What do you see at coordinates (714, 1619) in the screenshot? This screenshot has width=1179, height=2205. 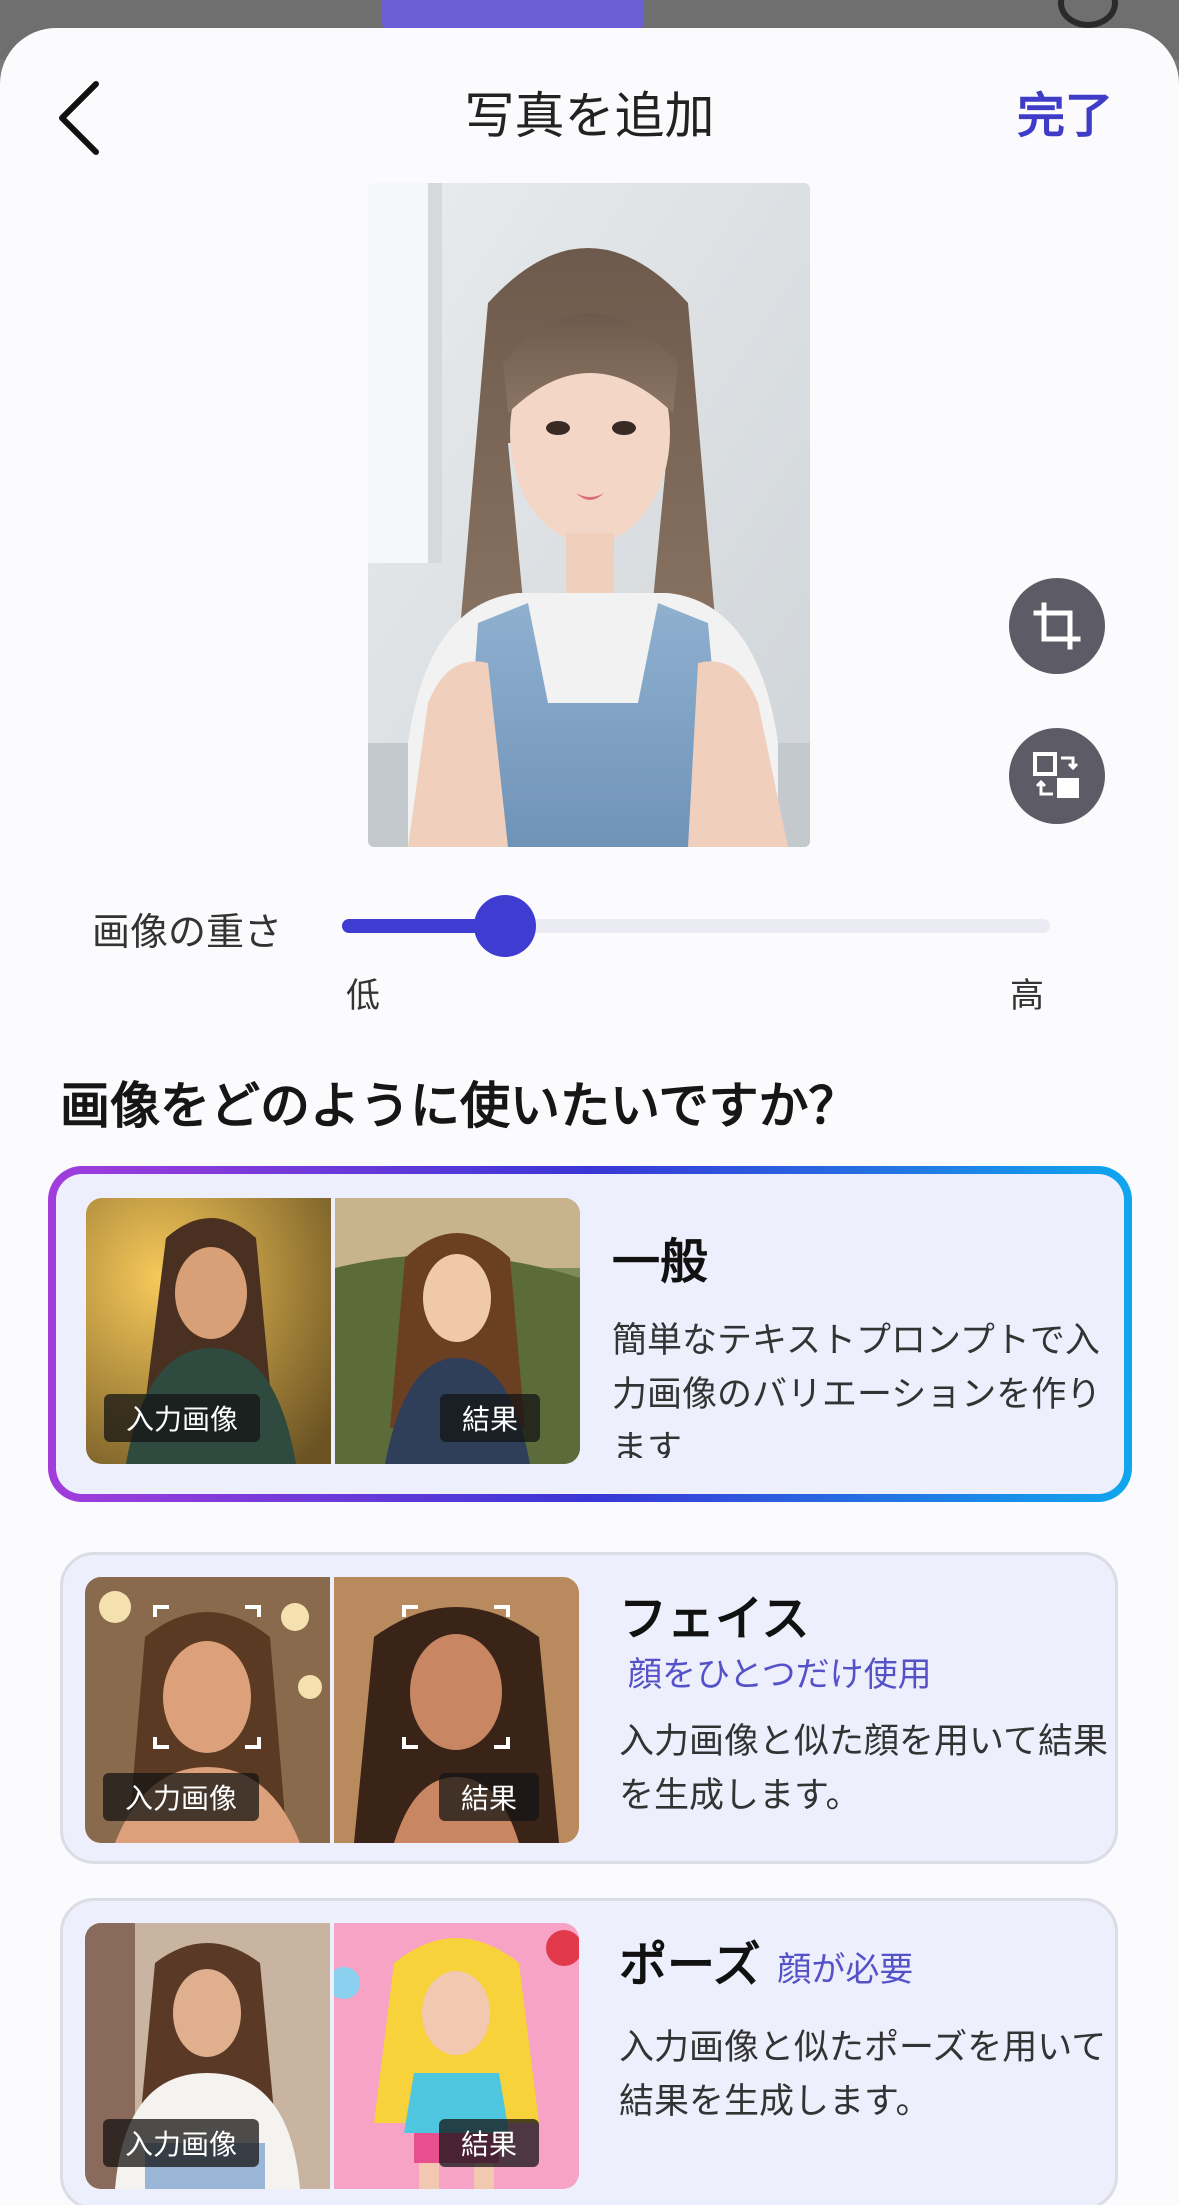 I see `option-title: フェイス` at bounding box center [714, 1619].